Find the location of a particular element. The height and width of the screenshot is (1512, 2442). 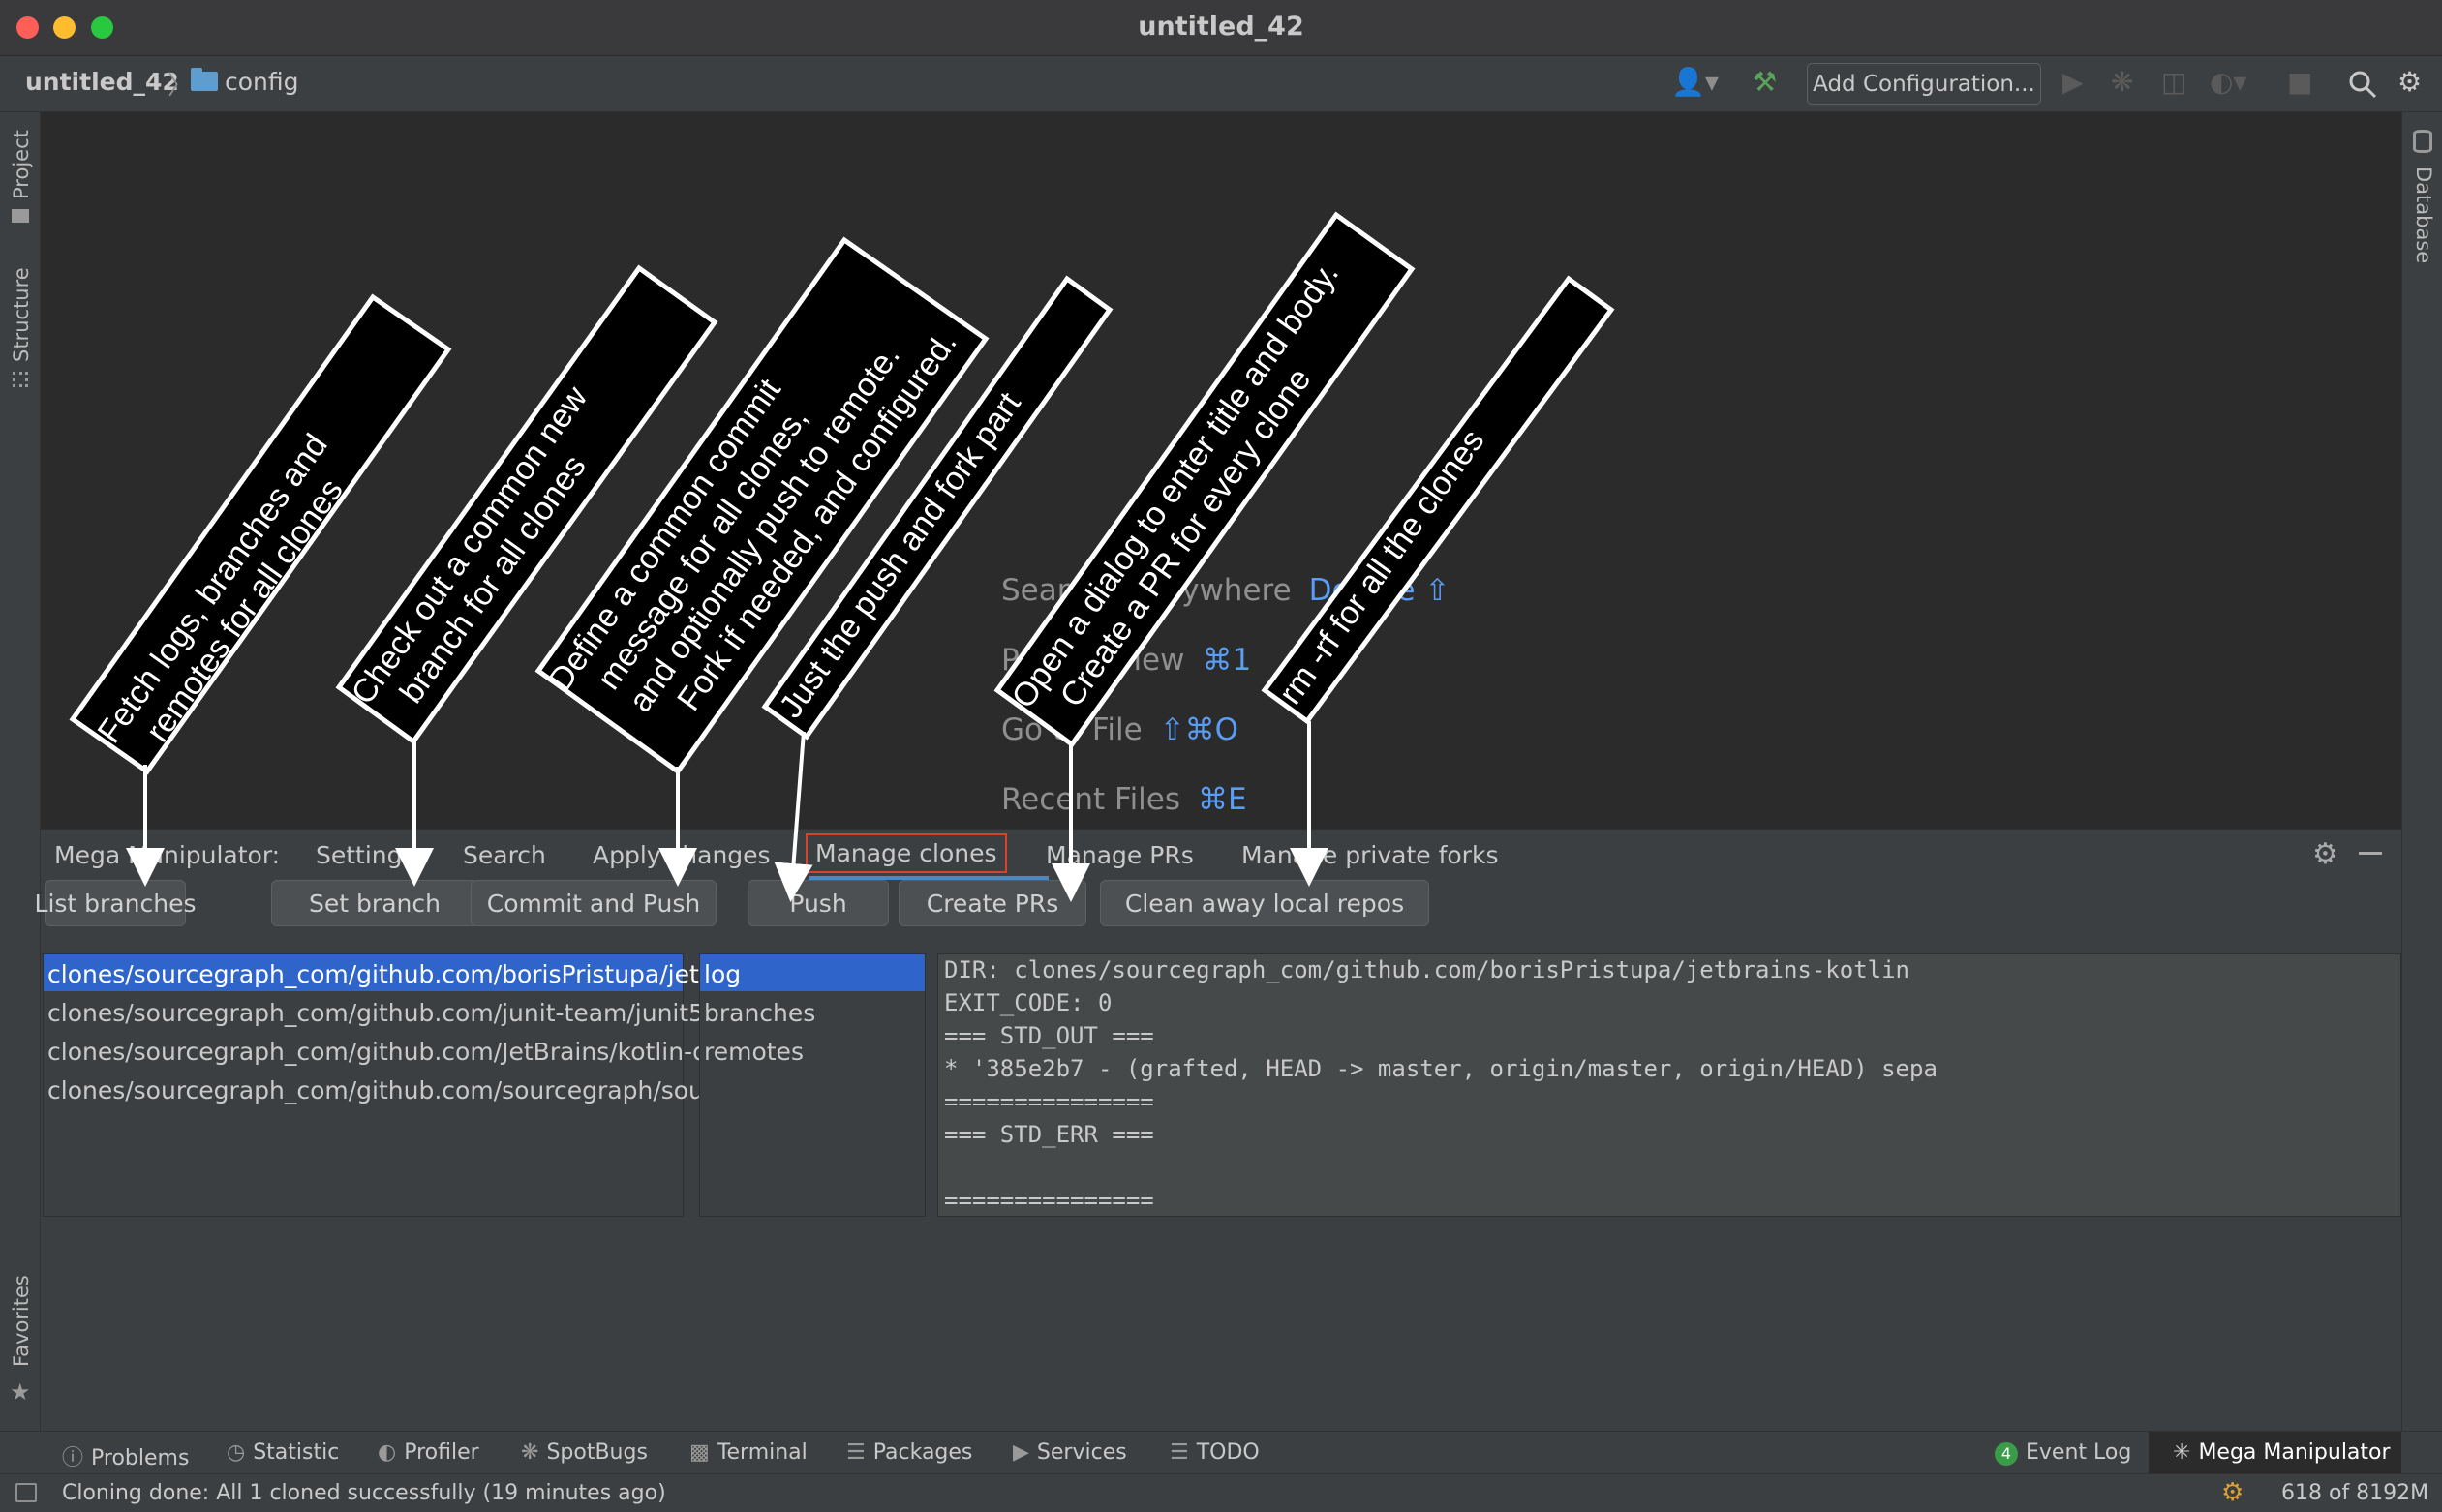

breadcrumb-project: untitled_42 is located at coordinates (102, 82).